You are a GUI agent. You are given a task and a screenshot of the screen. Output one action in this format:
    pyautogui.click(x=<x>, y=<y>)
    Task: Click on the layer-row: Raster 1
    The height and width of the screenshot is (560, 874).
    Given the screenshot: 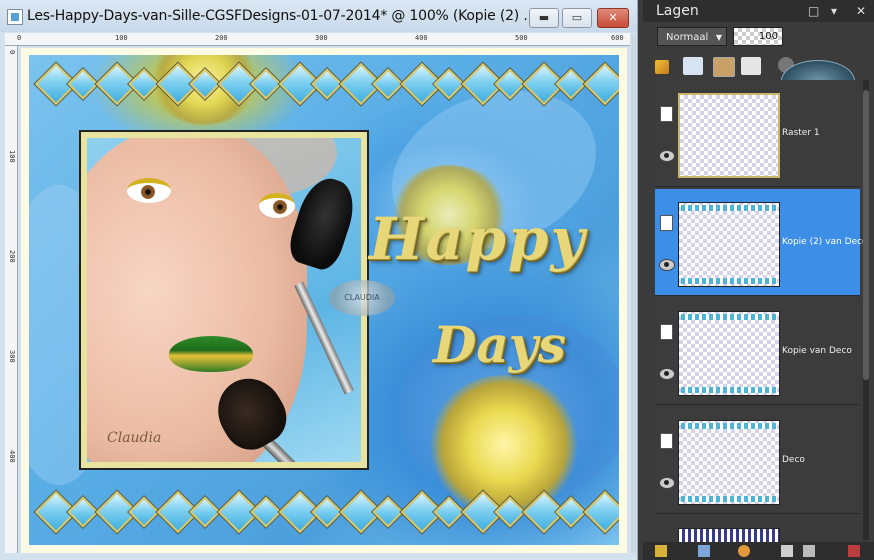 What is the action you would take?
    pyautogui.click(x=757, y=133)
    